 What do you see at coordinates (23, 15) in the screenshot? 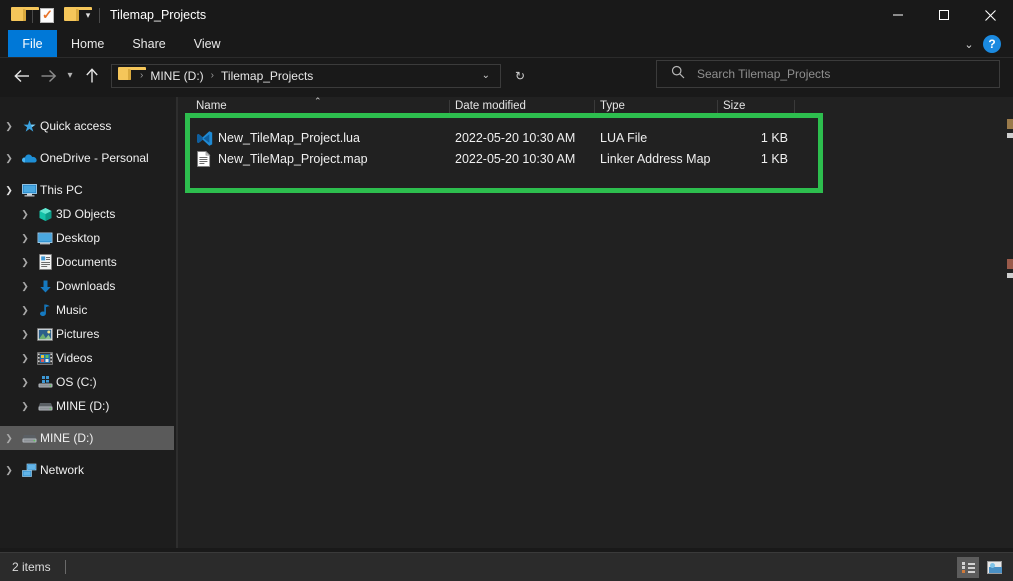
I see `folder-icon` at bounding box center [23, 15].